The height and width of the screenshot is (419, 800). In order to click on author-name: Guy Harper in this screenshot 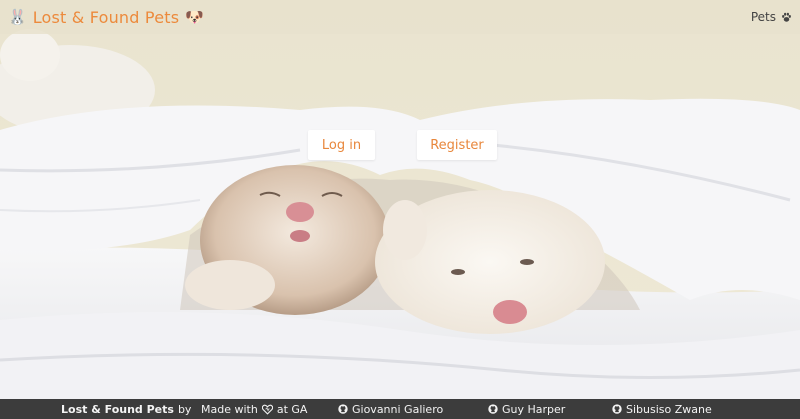, I will do `click(534, 409)`.